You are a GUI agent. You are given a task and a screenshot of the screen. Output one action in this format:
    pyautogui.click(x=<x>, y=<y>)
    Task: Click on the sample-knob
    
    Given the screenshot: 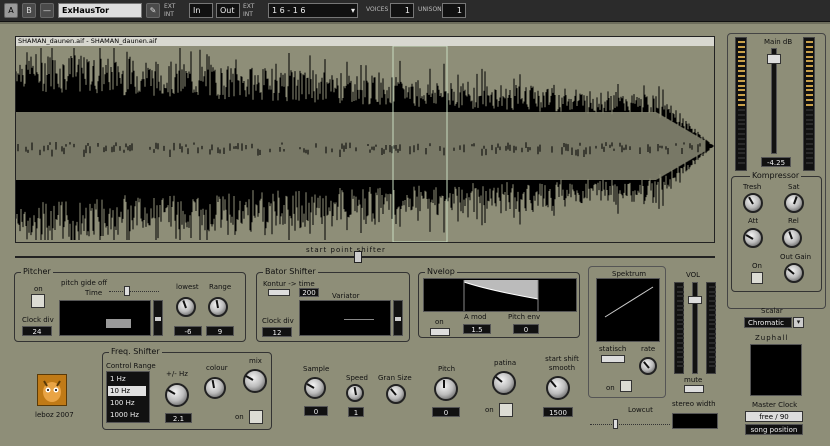 What is the action you would take?
    pyautogui.click(x=315, y=388)
    